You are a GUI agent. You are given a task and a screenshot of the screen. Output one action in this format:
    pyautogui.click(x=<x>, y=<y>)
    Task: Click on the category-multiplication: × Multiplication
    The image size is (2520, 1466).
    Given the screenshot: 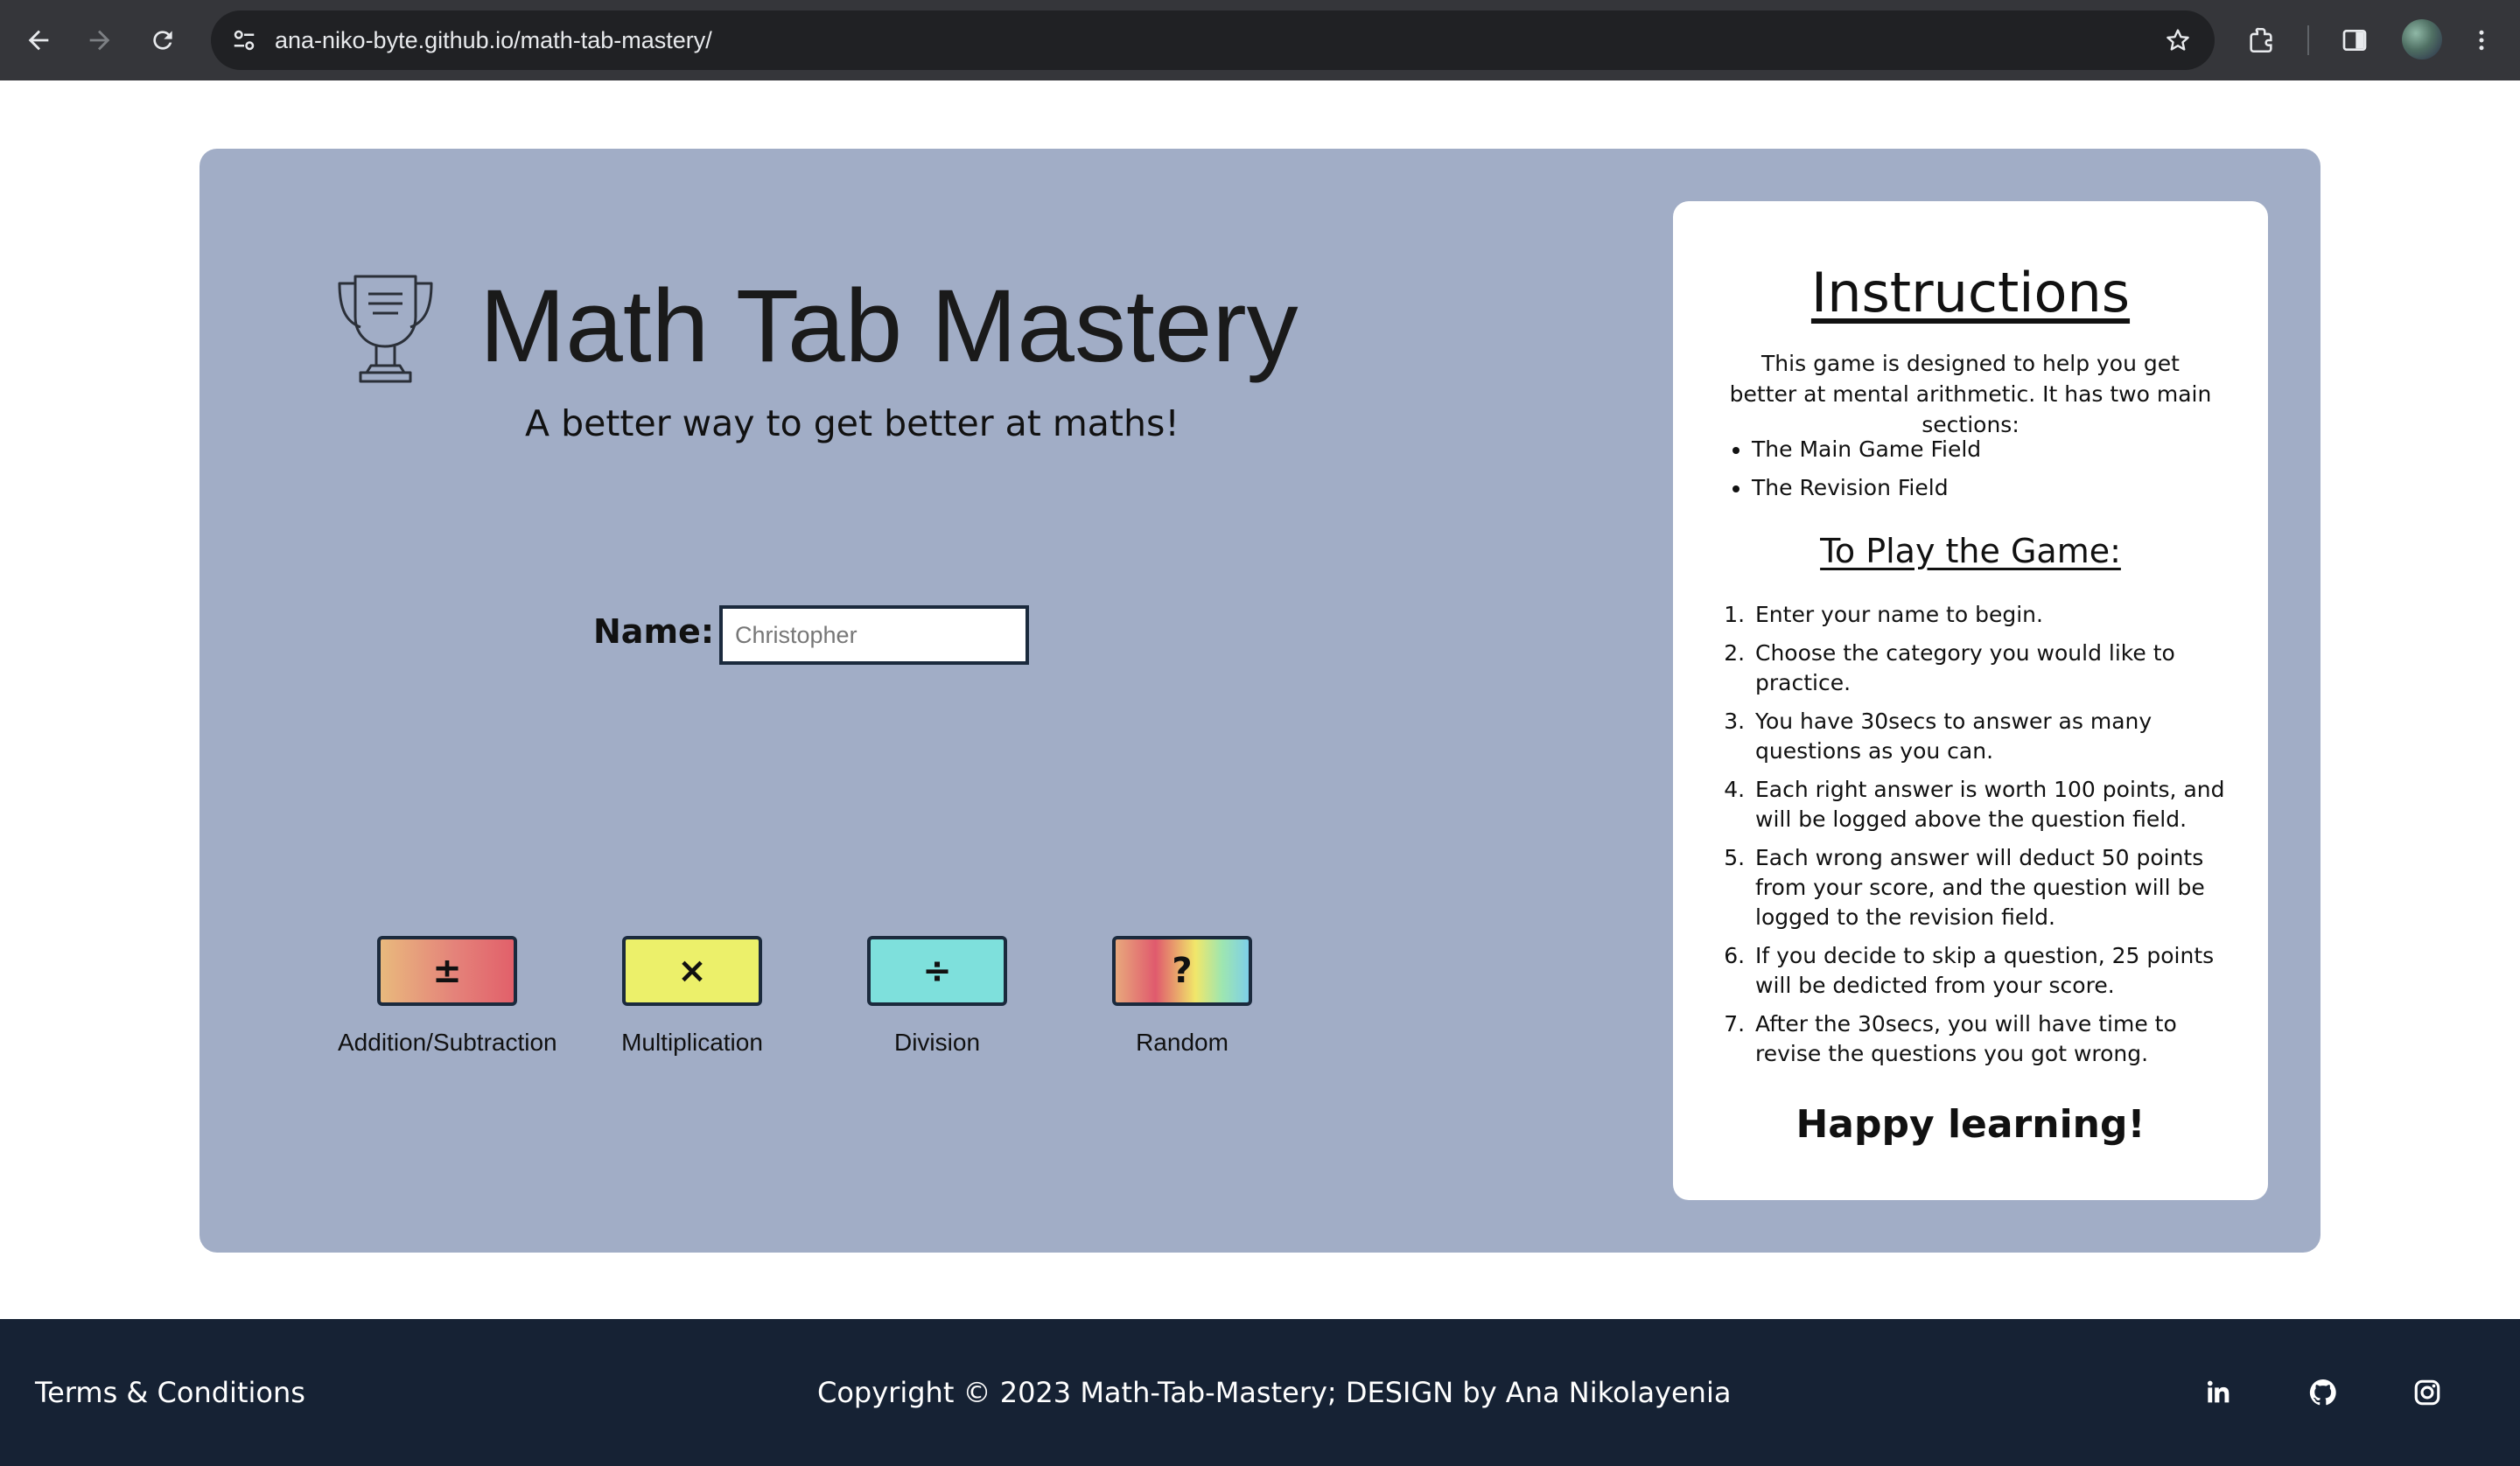 What is the action you would take?
    pyautogui.click(x=692, y=997)
    